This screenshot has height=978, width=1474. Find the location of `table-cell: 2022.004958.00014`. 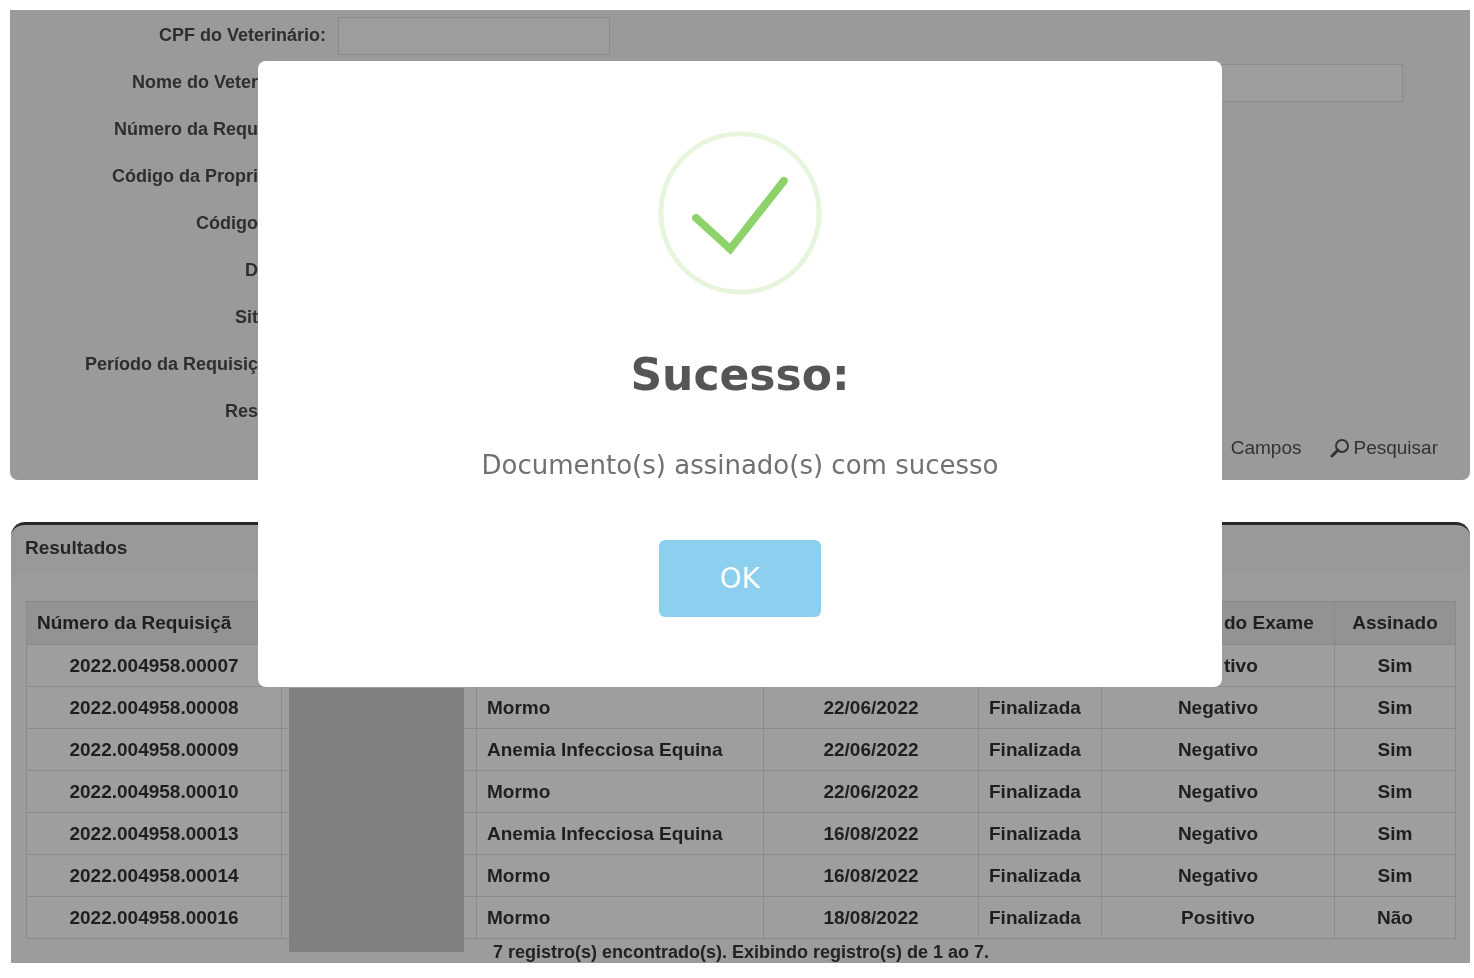

table-cell: 2022.004958.00014 is located at coordinates (154, 875).